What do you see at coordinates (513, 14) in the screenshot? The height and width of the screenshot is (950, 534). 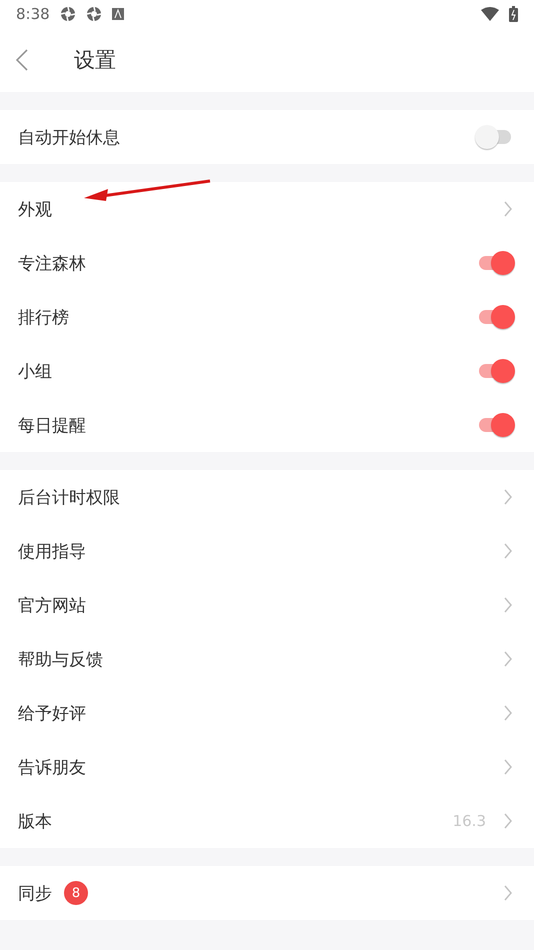 I see `battery-icon` at bounding box center [513, 14].